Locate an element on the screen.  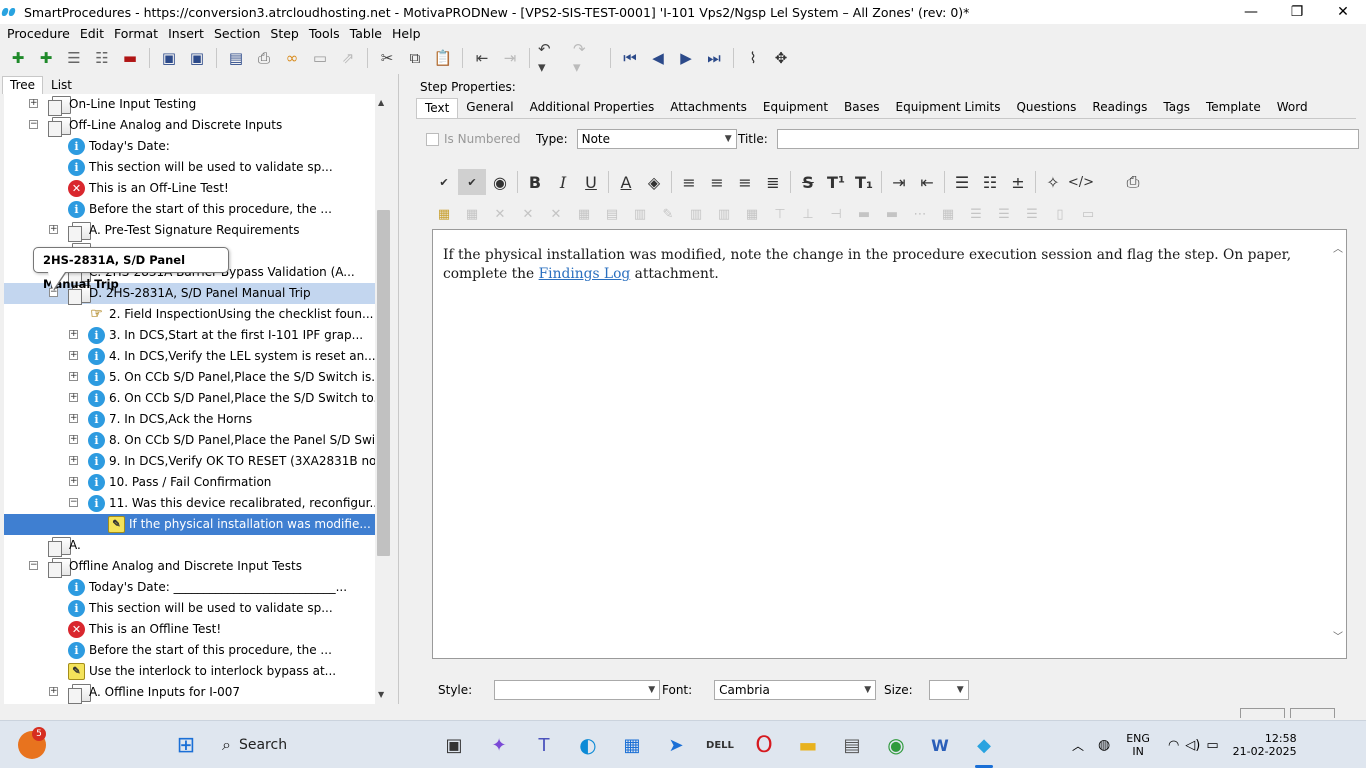
copilot-icon: ✦ is located at coordinates (499, 745).